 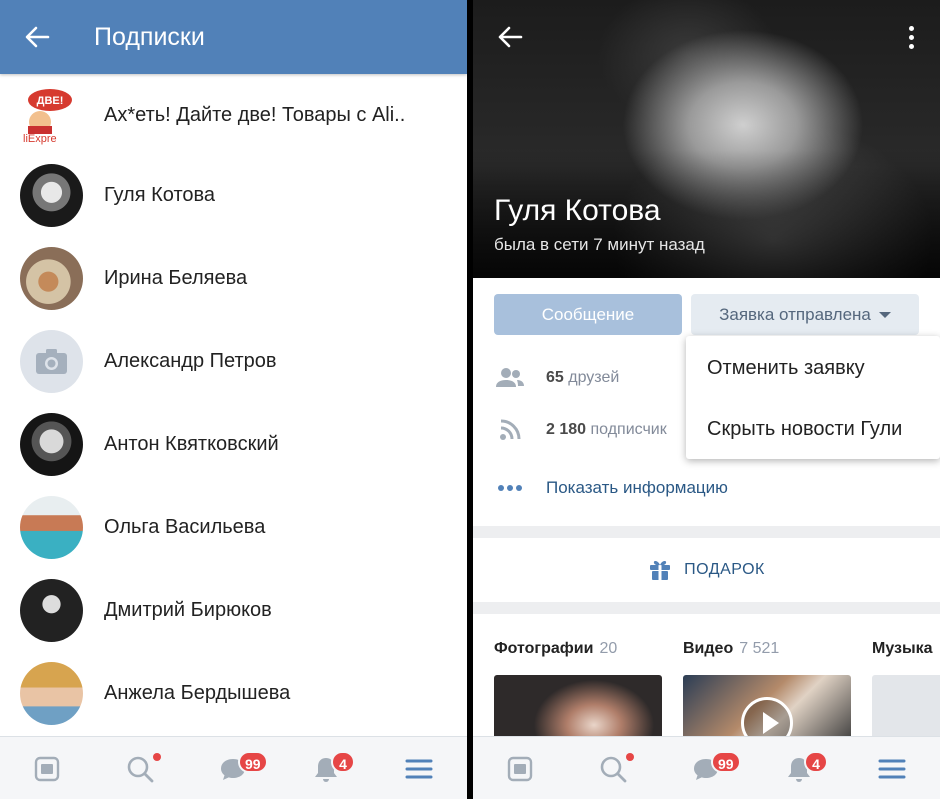 I want to click on show-info-link: Показать информацию, so click(x=637, y=488).